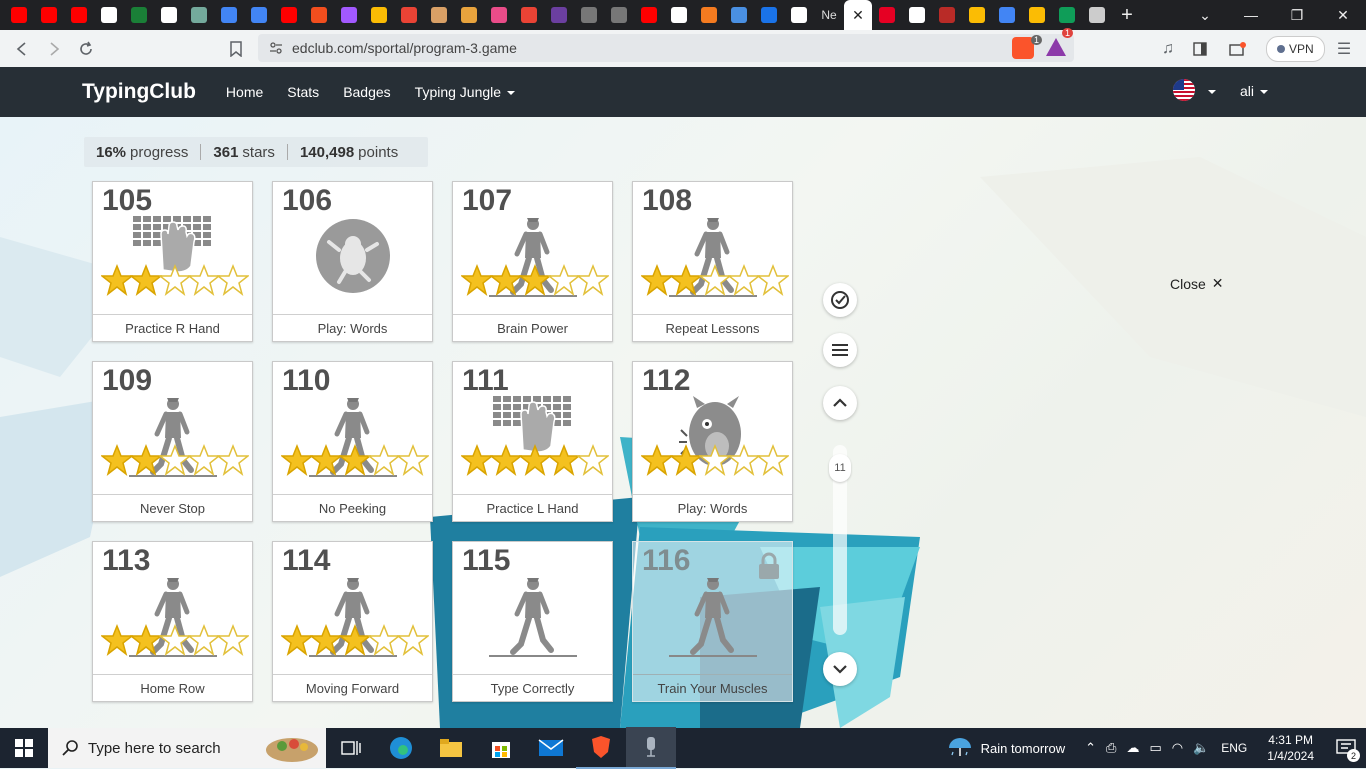 The height and width of the screenshot is (769, 1366). Describe the element at coordinates (1234, 748) in the screenshot. I see `language-indicator: ENG` at that location.